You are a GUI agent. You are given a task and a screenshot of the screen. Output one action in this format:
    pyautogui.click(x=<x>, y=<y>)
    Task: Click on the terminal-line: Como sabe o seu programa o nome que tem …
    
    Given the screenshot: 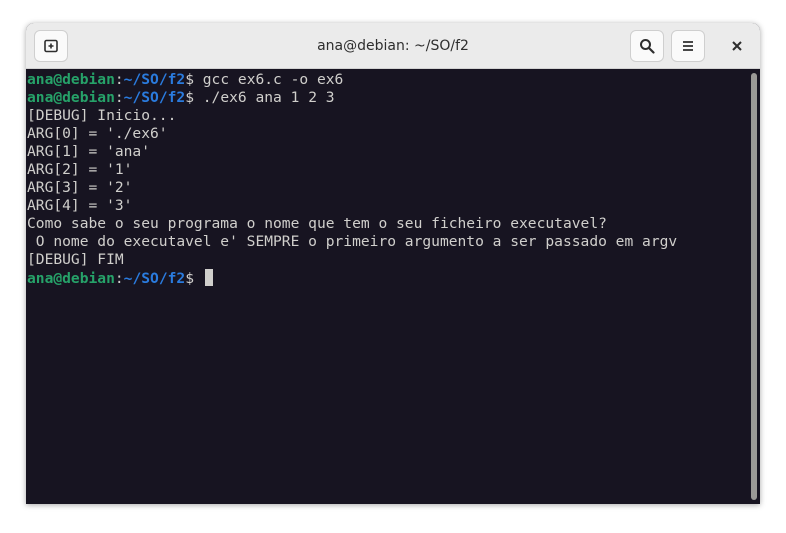 What is the action you would take?
    pyautogui.click(x=387, y=224)
    